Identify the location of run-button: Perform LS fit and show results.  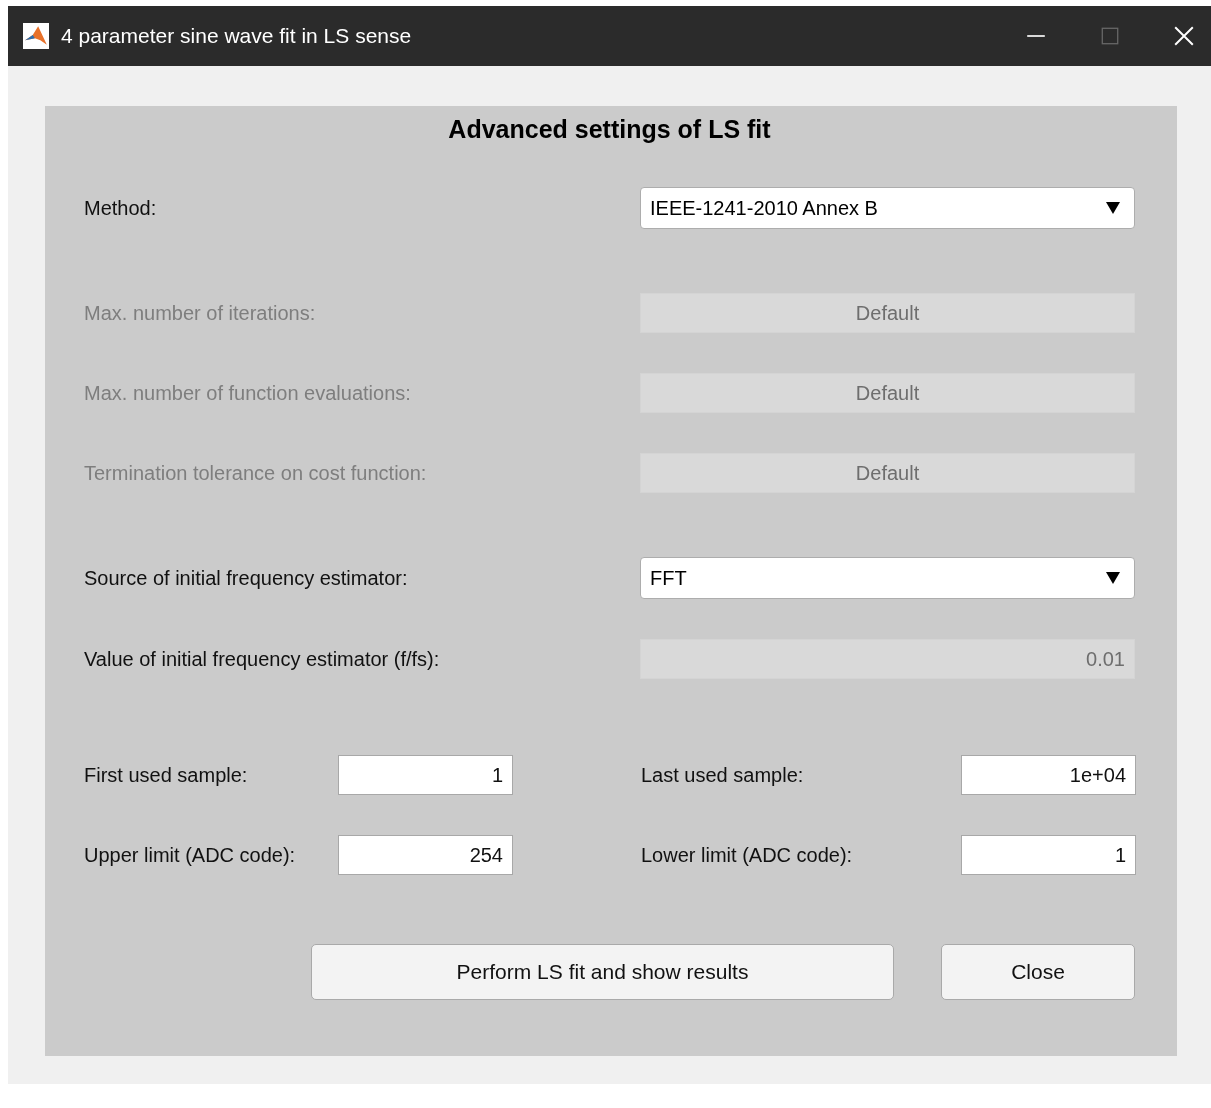
(602, 972).